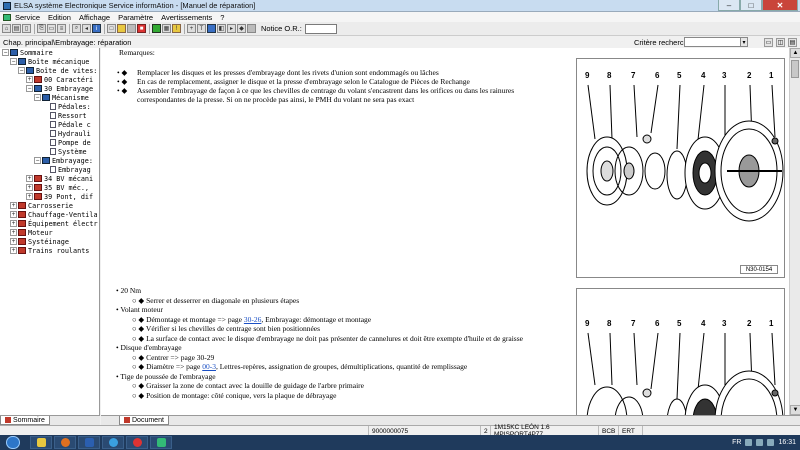 The image size is (800, 450). What do you see at coordinates (792, 42) in the screenshot?
I see `panel-icon: ▤` at bounding box center [792, 42].